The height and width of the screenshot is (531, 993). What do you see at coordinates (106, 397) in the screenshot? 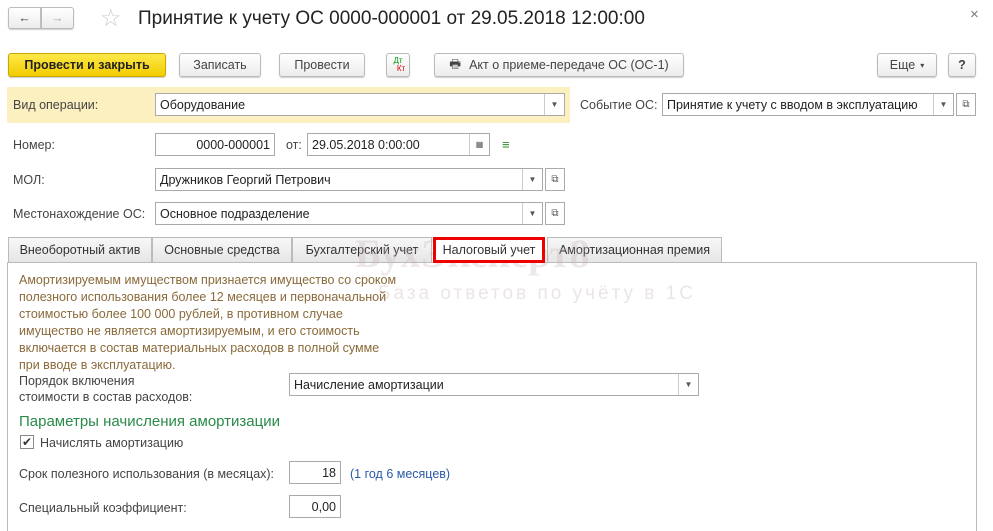
I see `expense-order-label-2: стоимости в состав расходов:` at bounding box center [106, 397].